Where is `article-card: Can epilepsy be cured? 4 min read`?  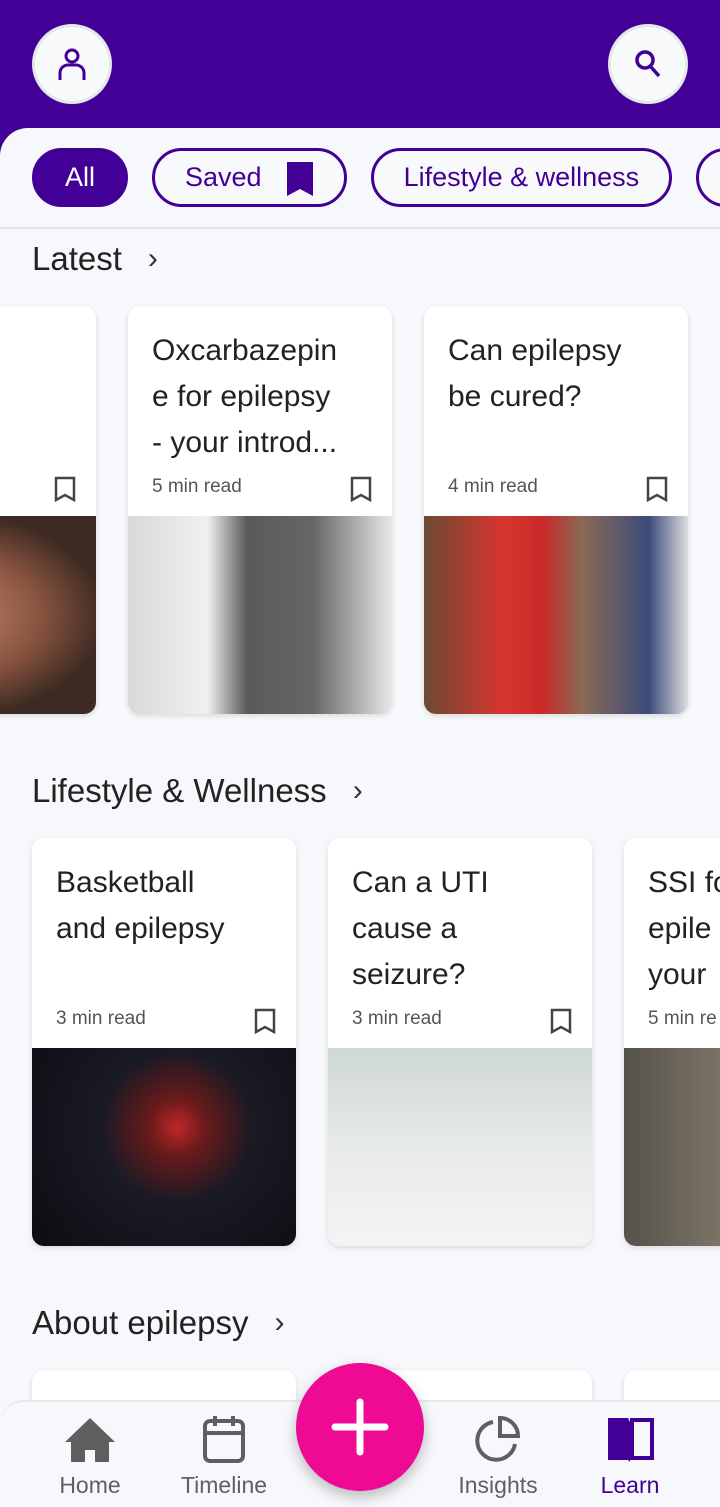
article-card: Can epilepsy be cured? 4 min read is located at coordinates (556, 510).